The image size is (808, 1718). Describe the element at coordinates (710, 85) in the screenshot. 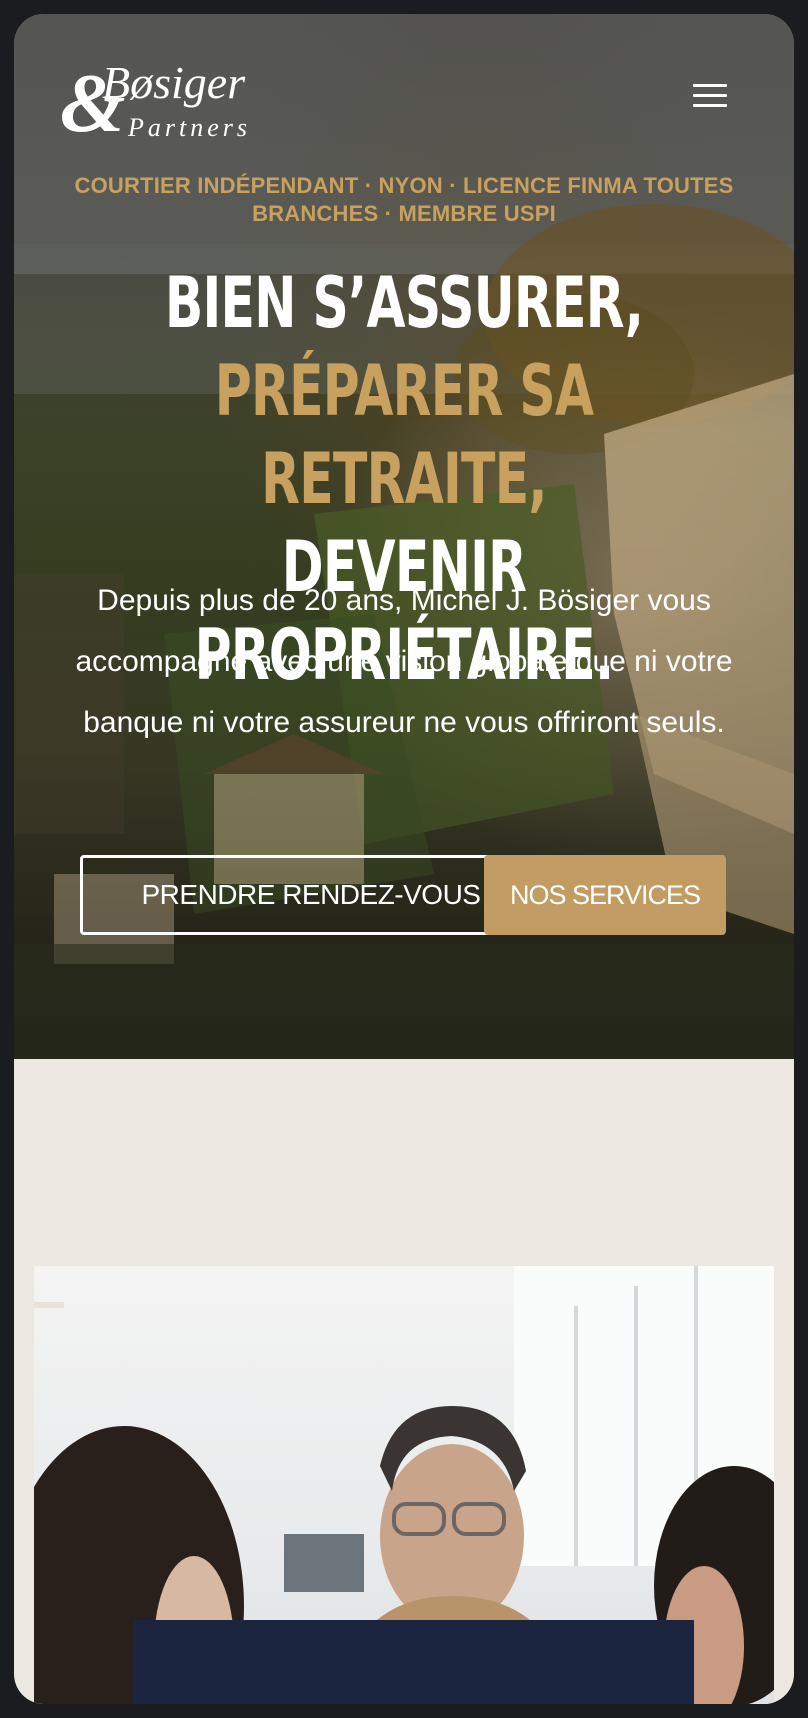

I see `menu-bar-top` at that location.